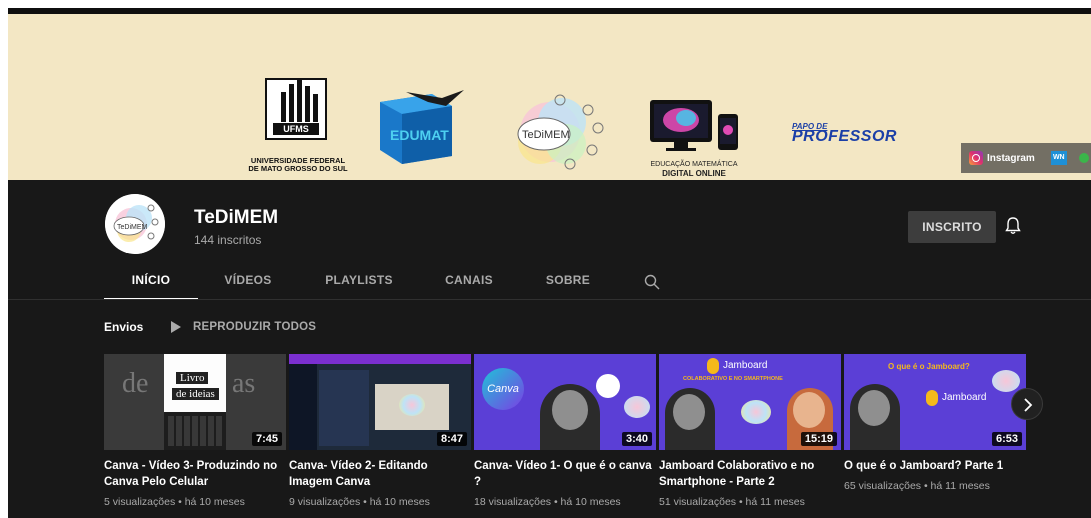 The image size is (1091, 518). I want to click on edumat-logo: EDUMAT, so click(422, 127).